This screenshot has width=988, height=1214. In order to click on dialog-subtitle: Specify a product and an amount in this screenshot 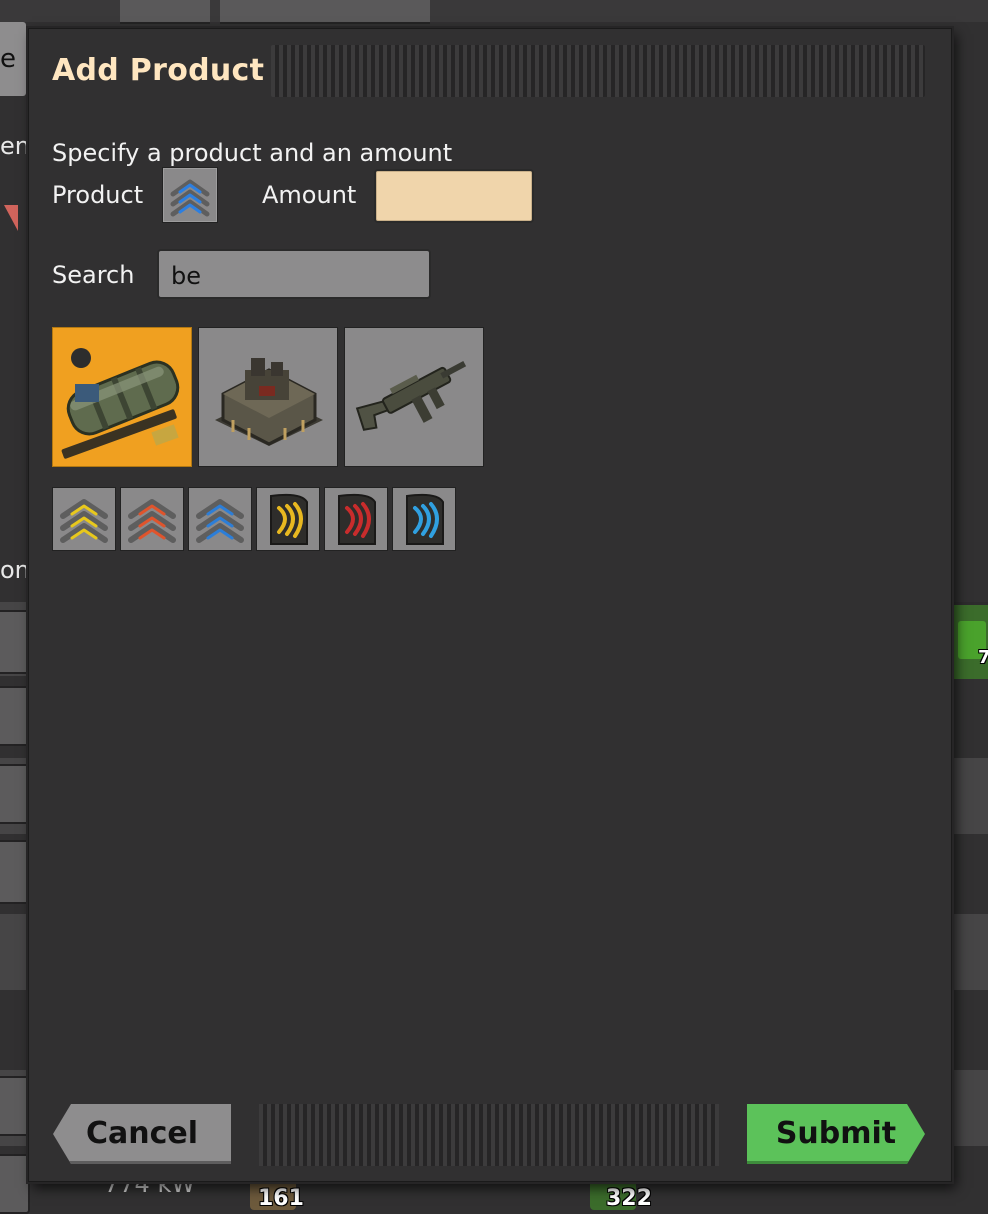, I will do `click(252, 153)`.